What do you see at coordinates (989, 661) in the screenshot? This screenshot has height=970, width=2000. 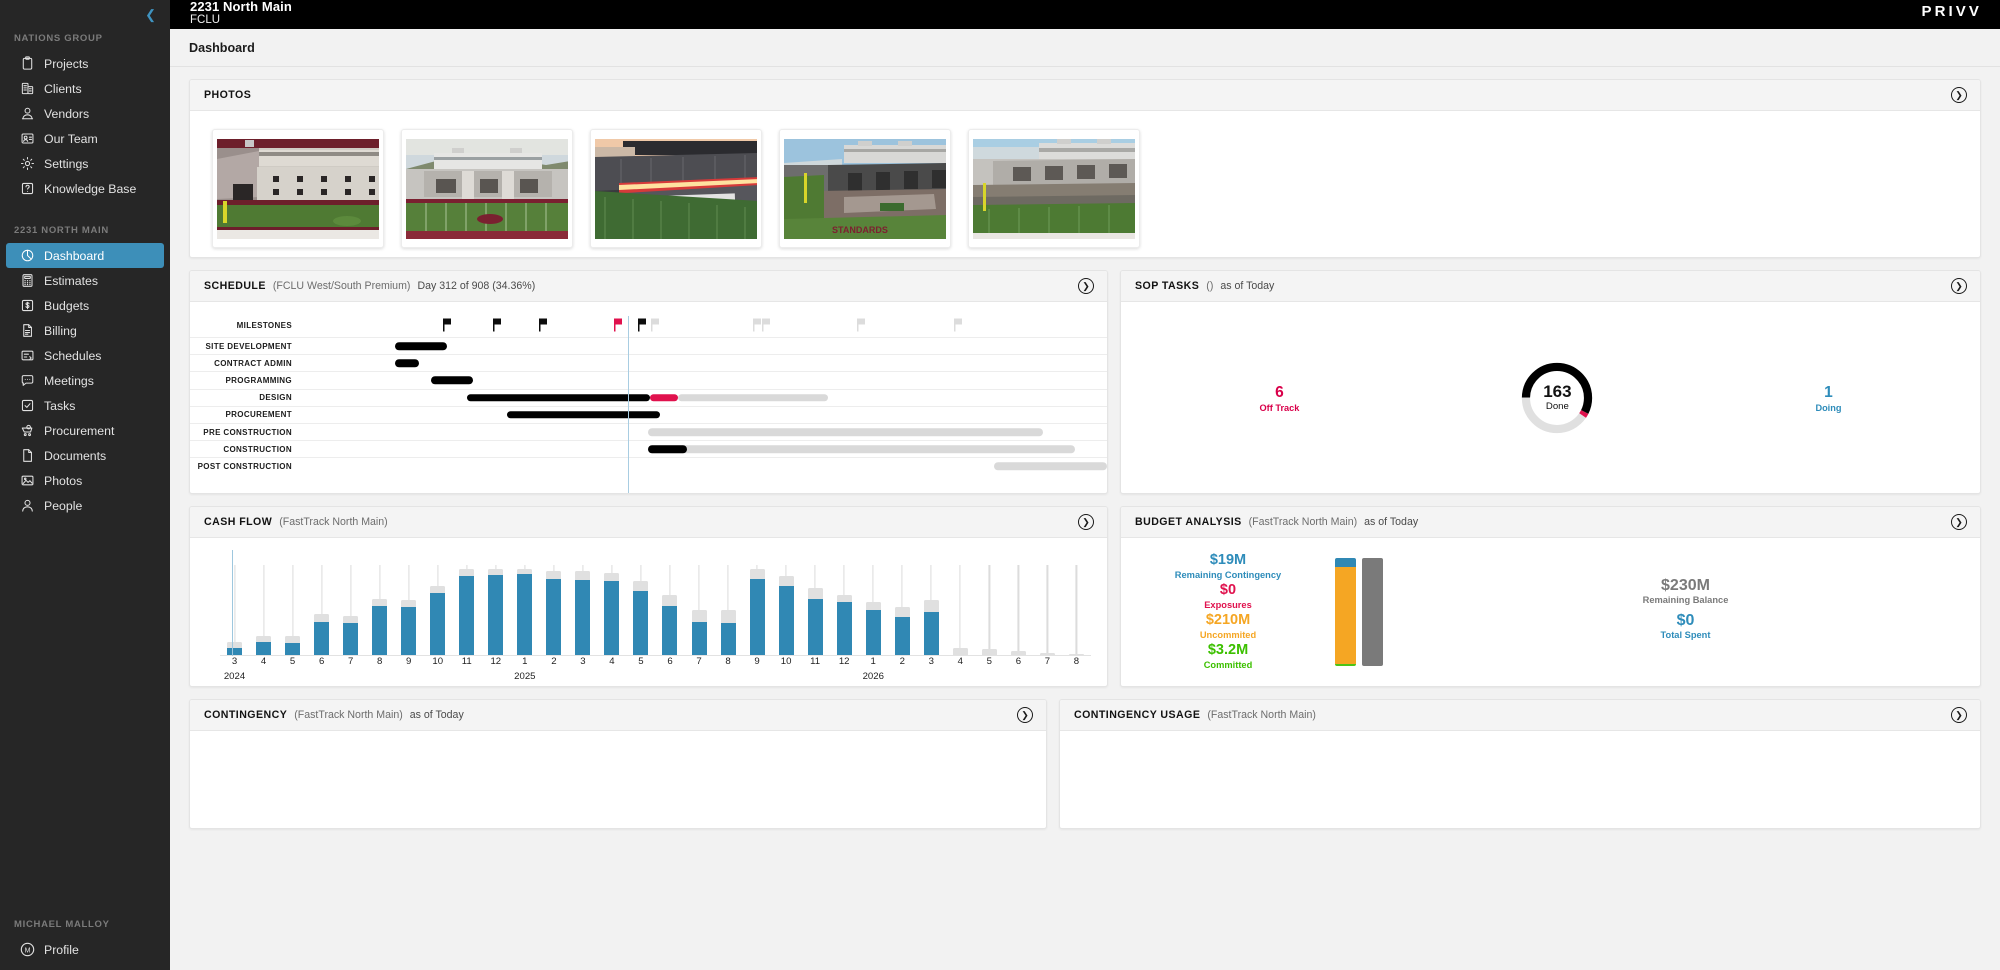 I see `cash-flow-month-label: 5` at bounding box center [989, 661].